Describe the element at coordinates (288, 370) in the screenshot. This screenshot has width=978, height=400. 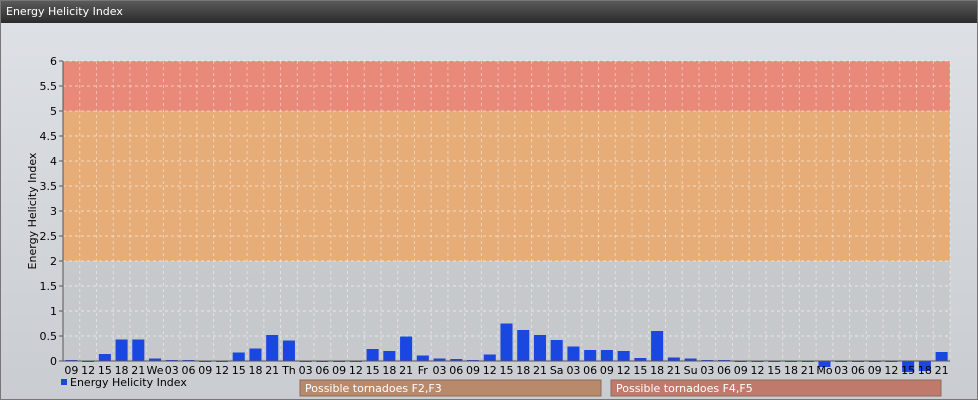
I see `x-tick-label: Th` at that location.